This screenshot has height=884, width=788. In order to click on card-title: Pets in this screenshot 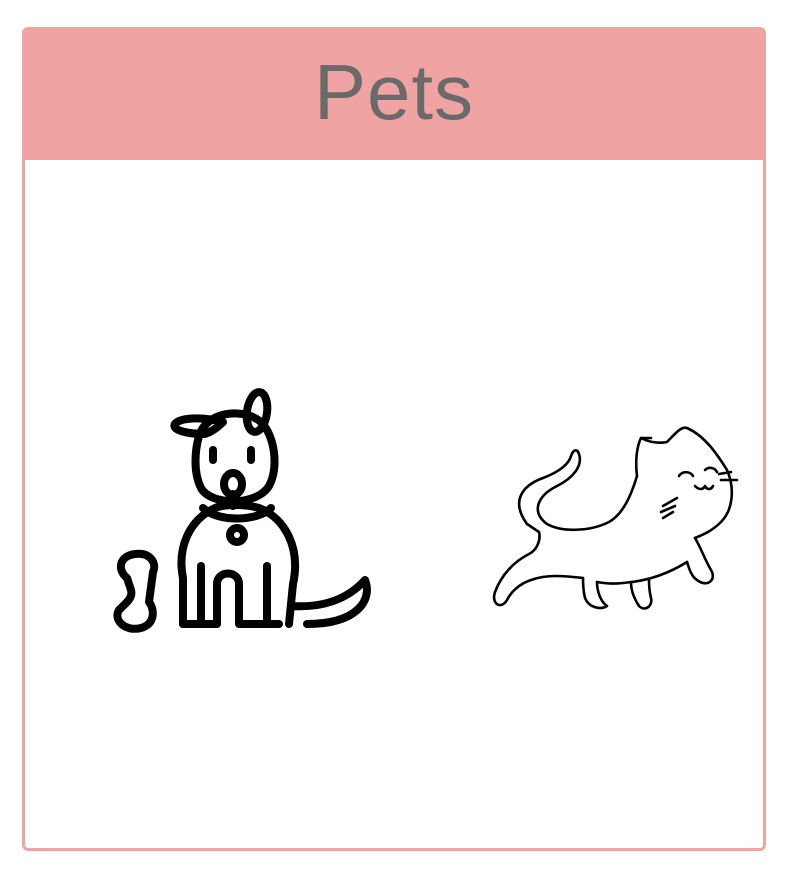, I will do `click(394, 91)`.